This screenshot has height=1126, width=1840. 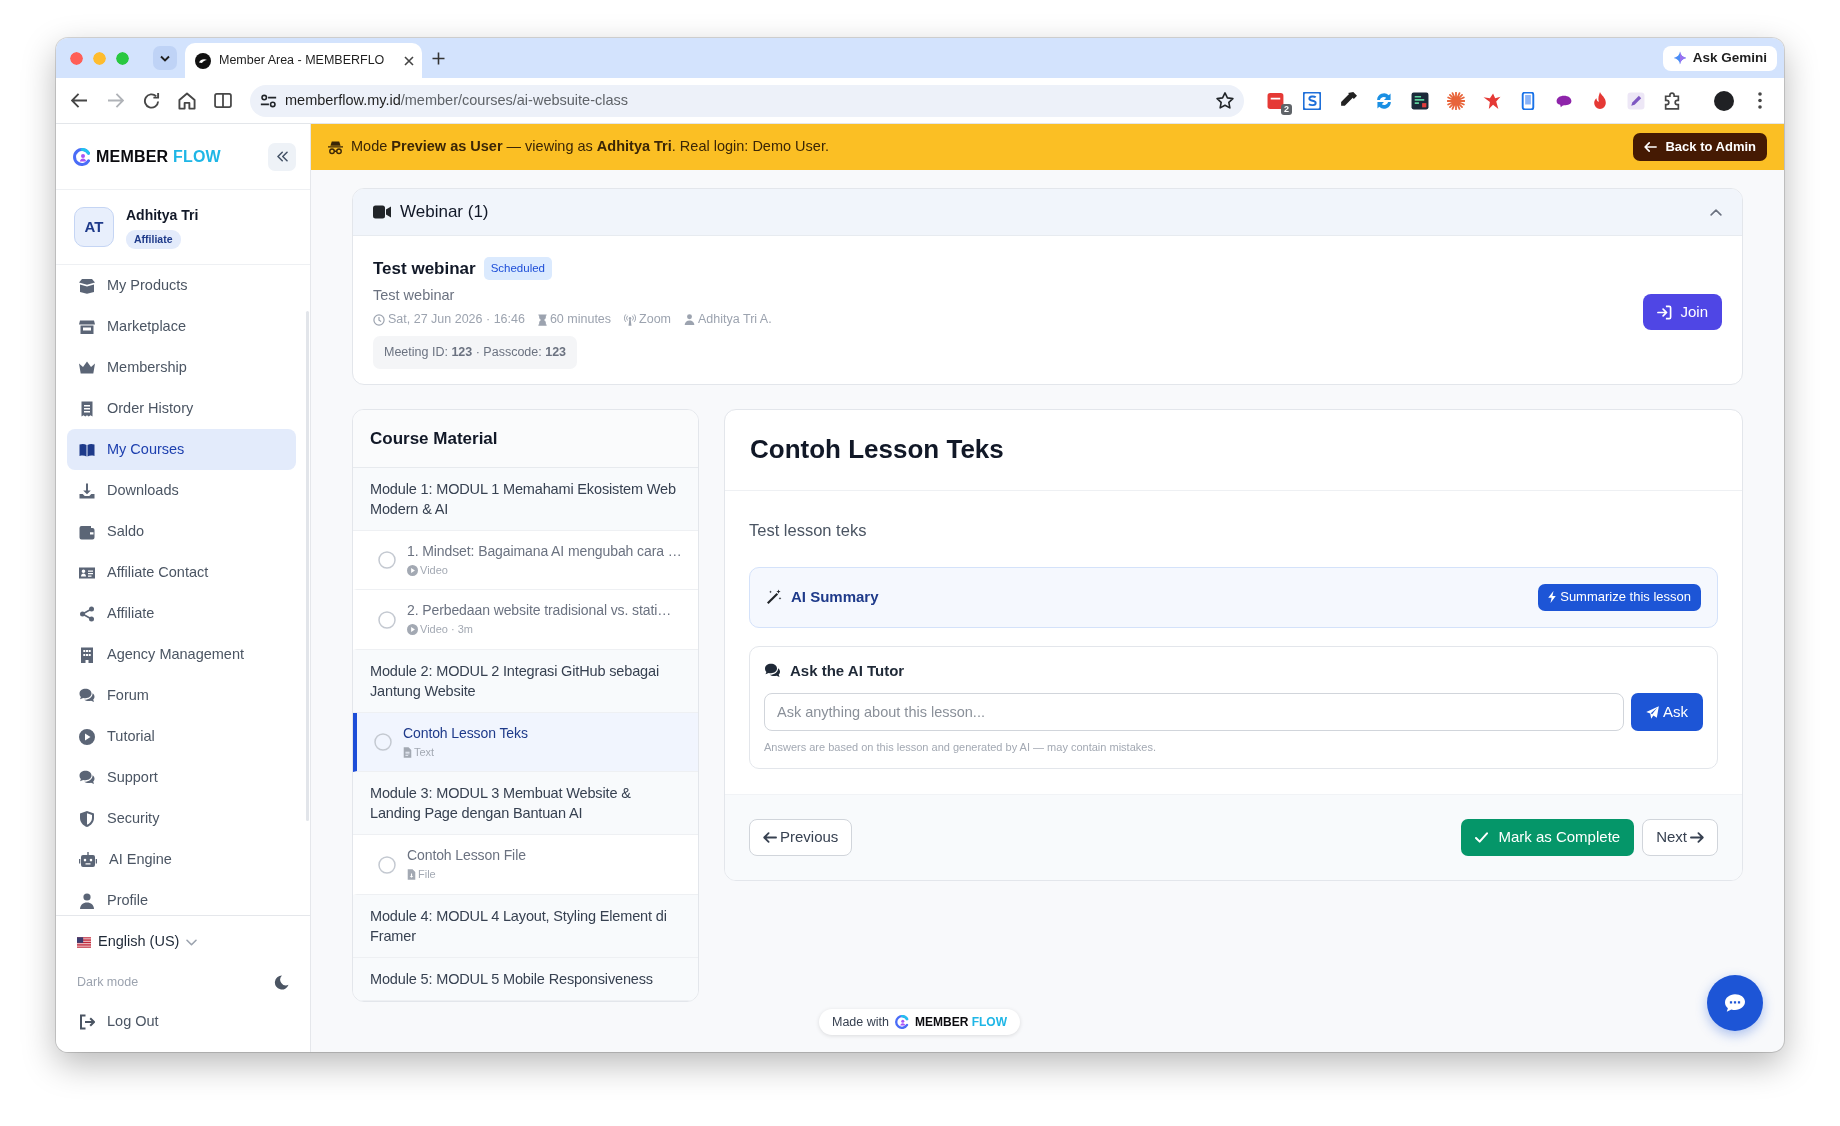 What do you see at coordinates (835, 596) in the screenshot?
I see `panel-title: AI Summary` at bounding box center [835, 596].